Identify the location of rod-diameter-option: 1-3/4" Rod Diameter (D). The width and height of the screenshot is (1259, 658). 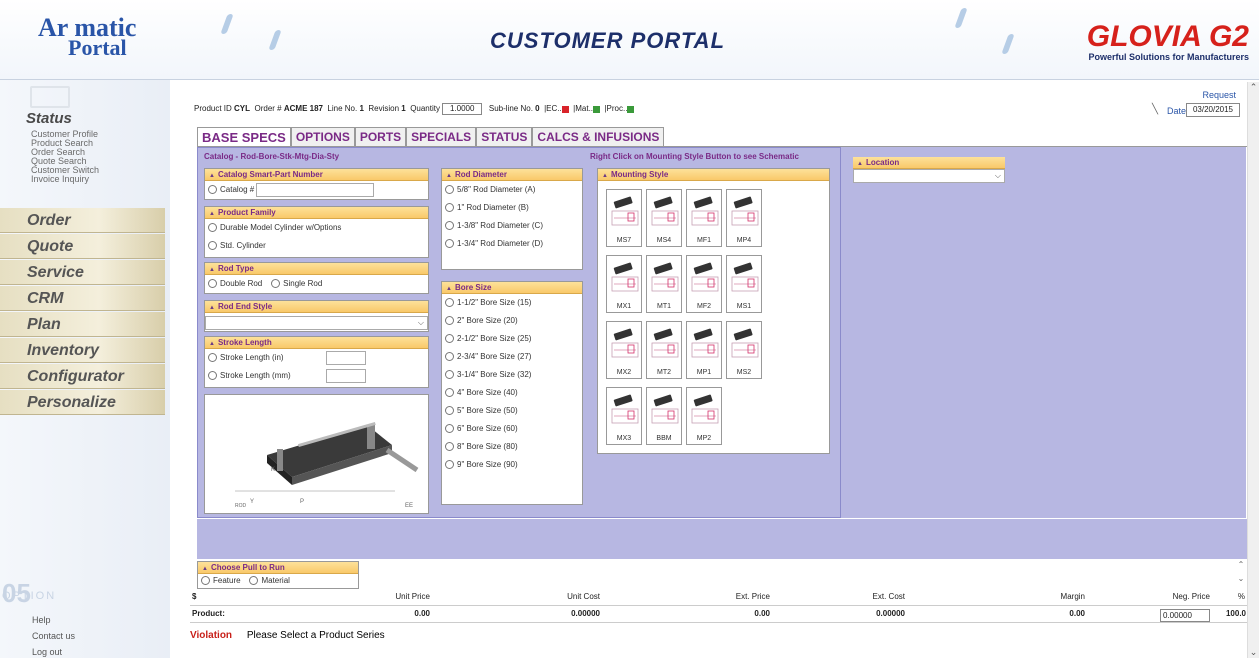
(512, 244).